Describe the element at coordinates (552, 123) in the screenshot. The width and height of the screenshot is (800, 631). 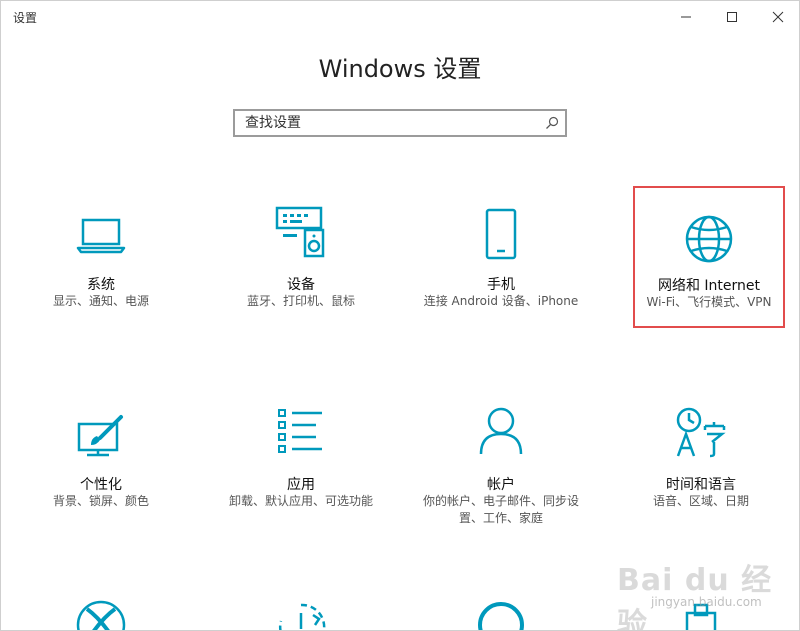
I see `search-icon` at that location.